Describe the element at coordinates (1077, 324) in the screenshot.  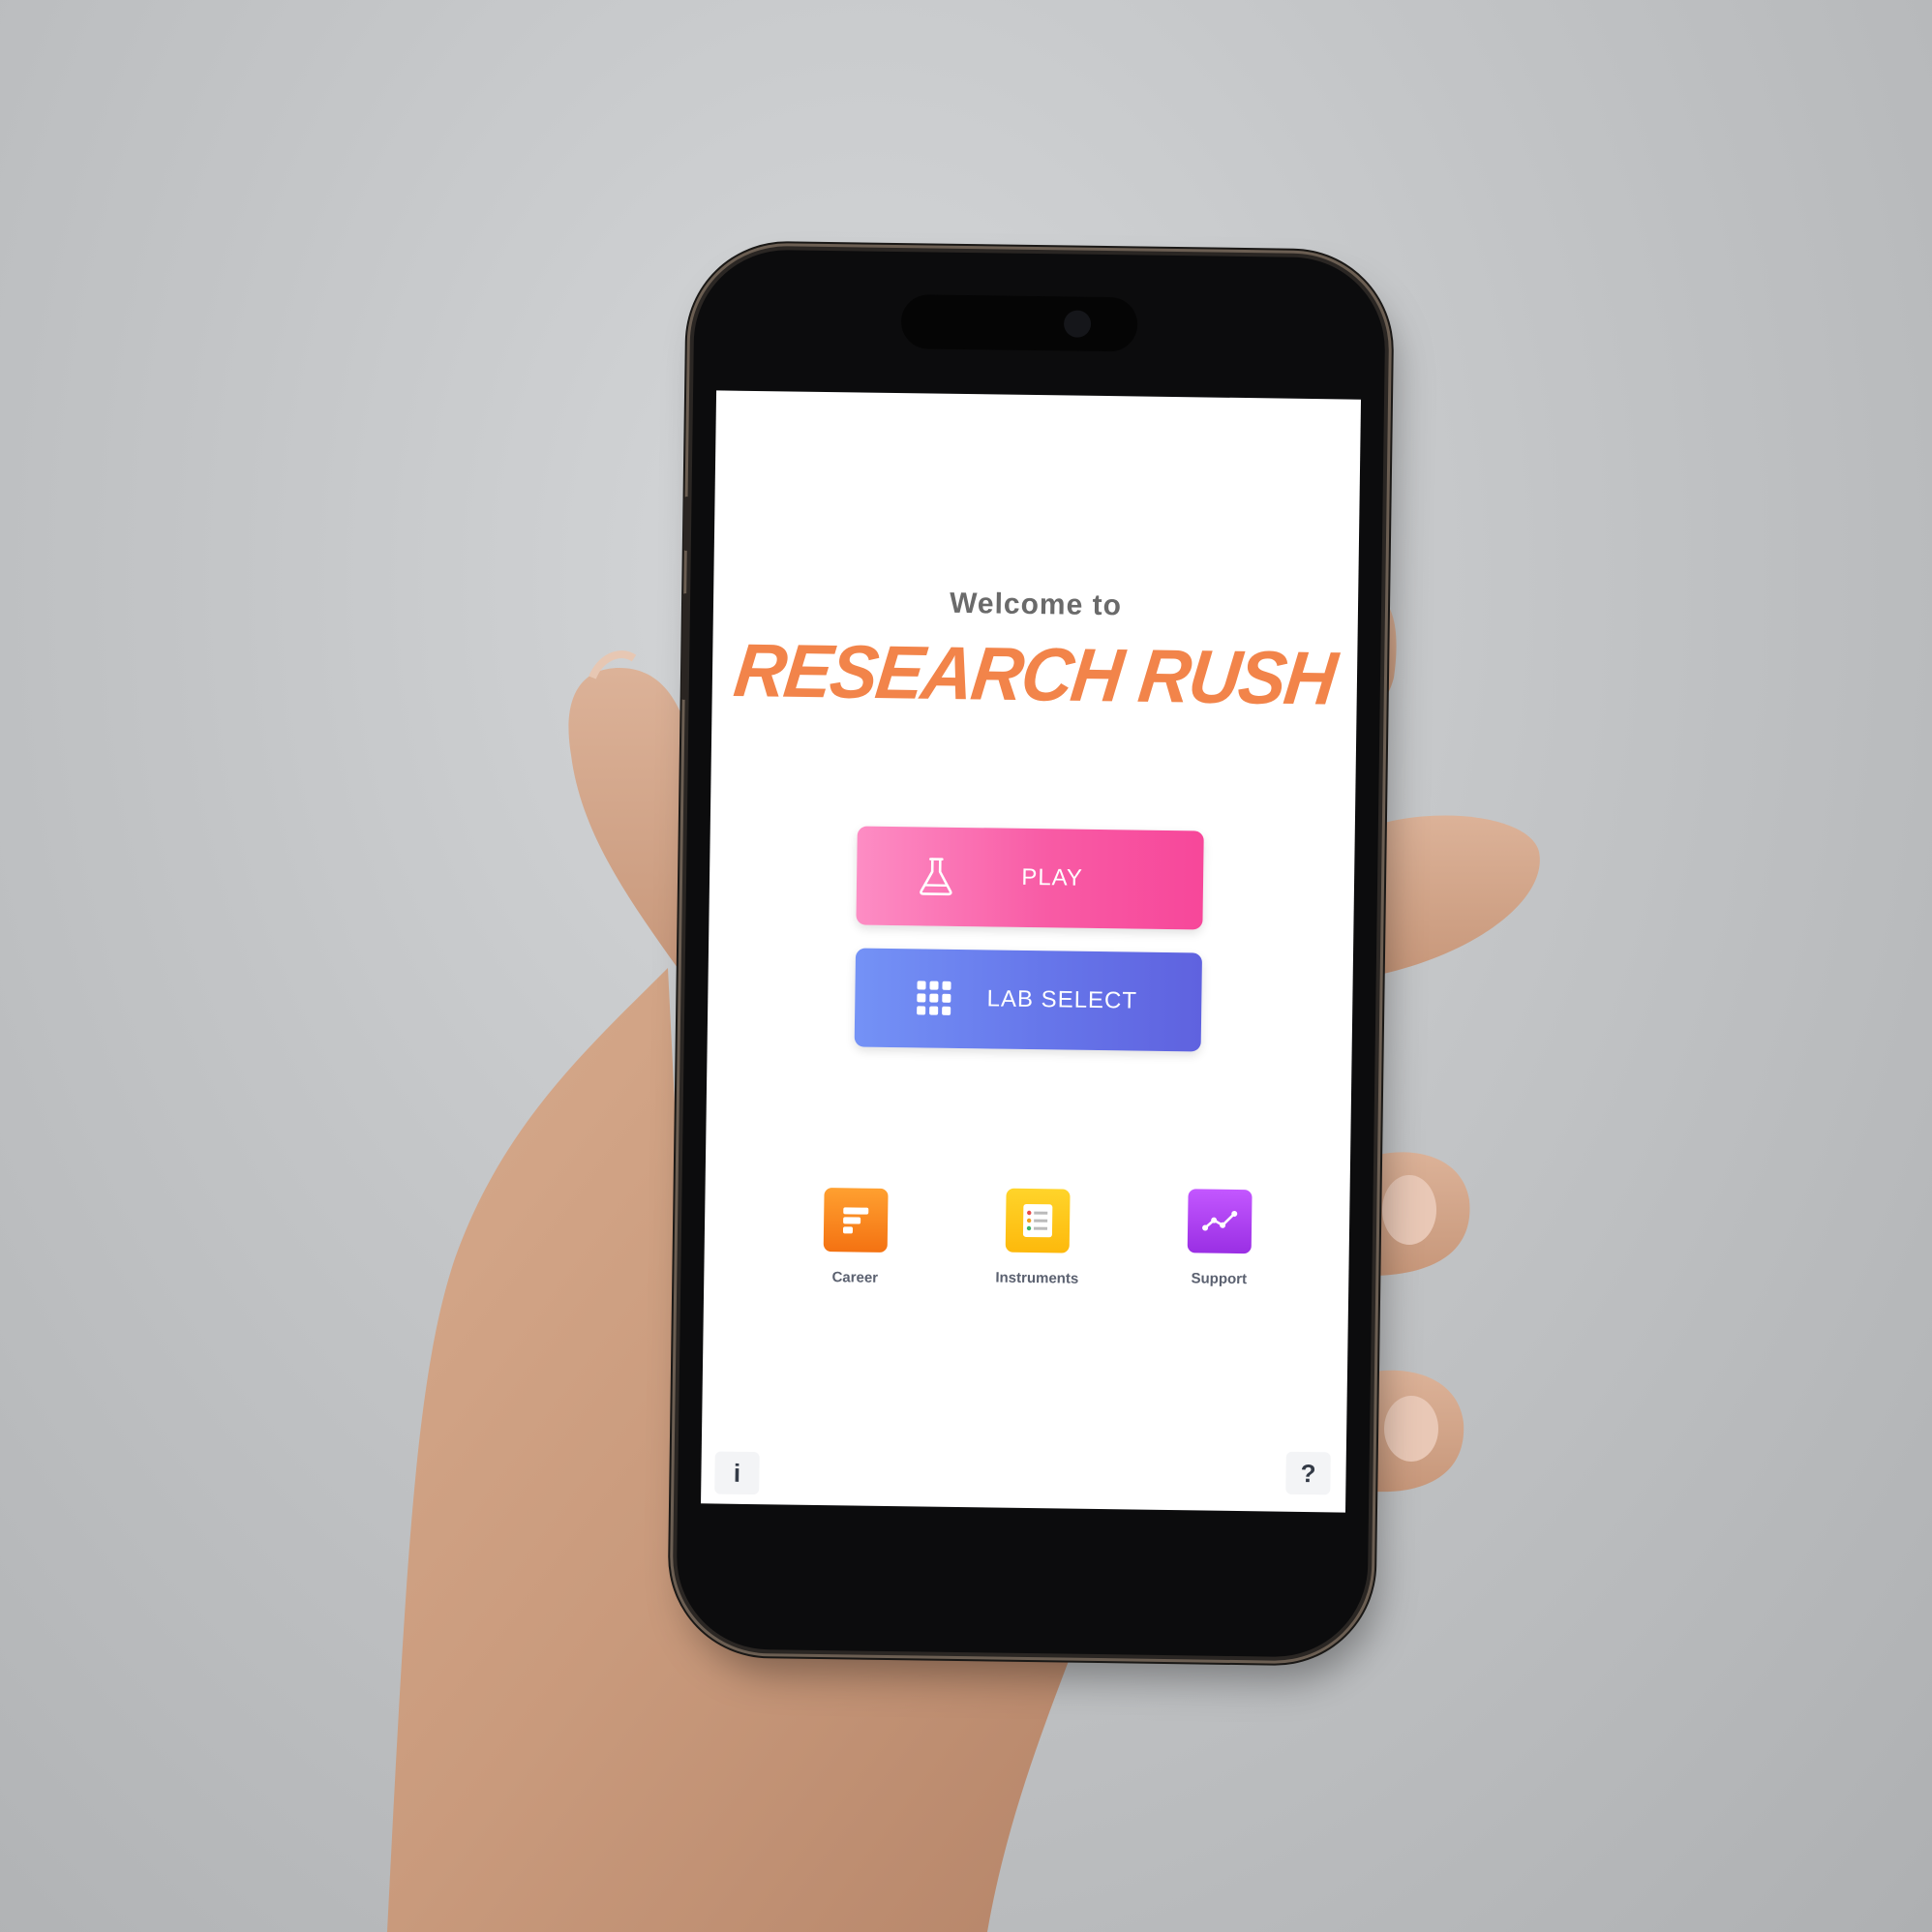
I see `camera-lens-icon` at that location.